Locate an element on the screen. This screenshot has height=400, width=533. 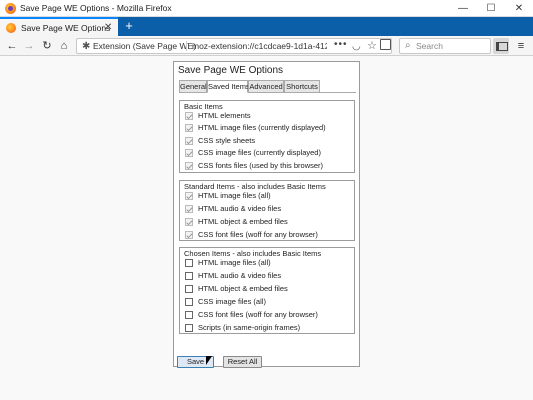
tab-saved-items: Saved Items is located at coordinates (228, 86).